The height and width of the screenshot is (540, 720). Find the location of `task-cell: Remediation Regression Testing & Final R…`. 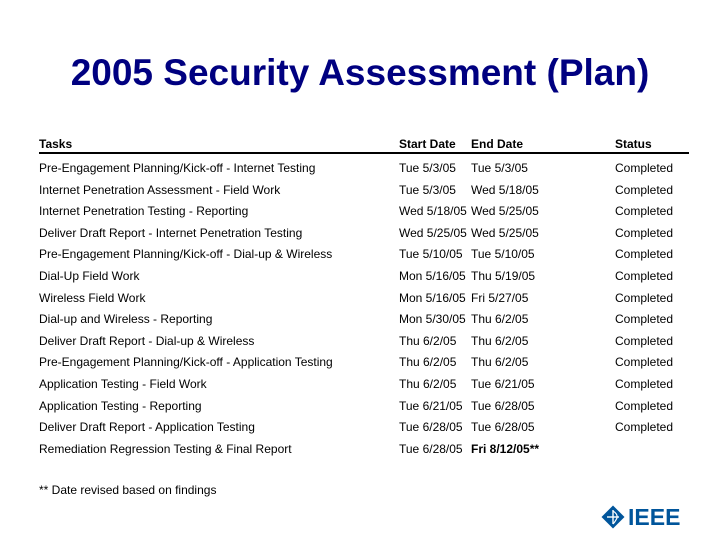

task-cell: Remediation Regression Testing & Final R… is located at coordinates (165, 448).